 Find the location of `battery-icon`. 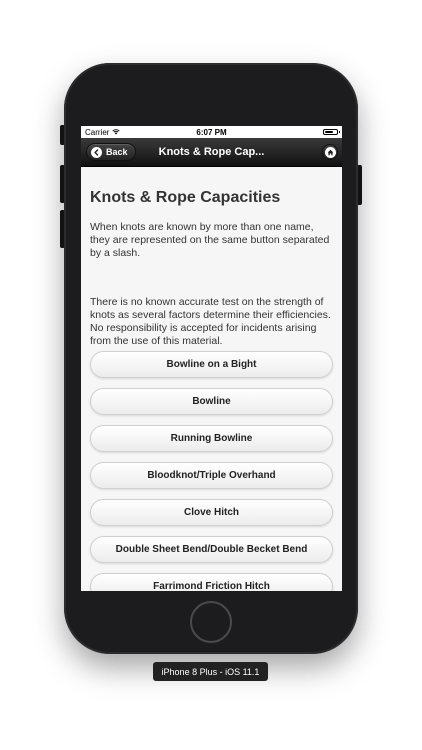

battery-icon is located at coordinates (331, 132).